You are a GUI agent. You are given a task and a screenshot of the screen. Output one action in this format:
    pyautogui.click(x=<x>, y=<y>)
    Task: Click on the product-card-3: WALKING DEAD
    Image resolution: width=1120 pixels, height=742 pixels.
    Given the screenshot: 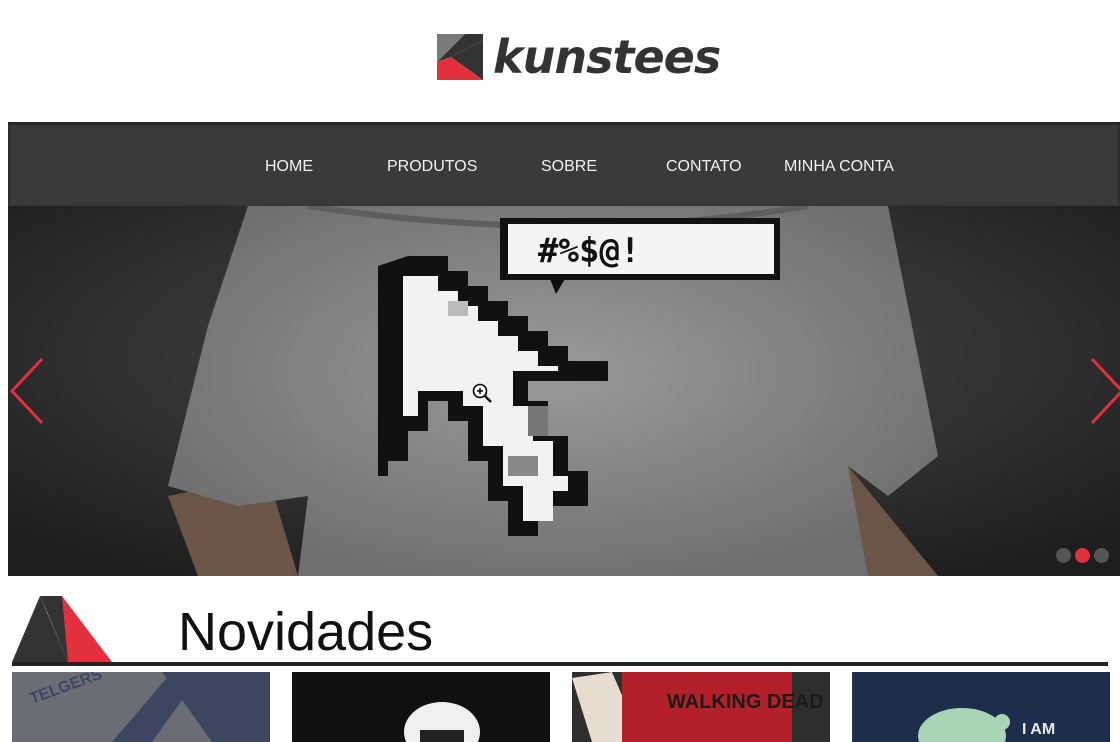 What is the action you would take?
    pyautogui.click(x=701, y=707)
    